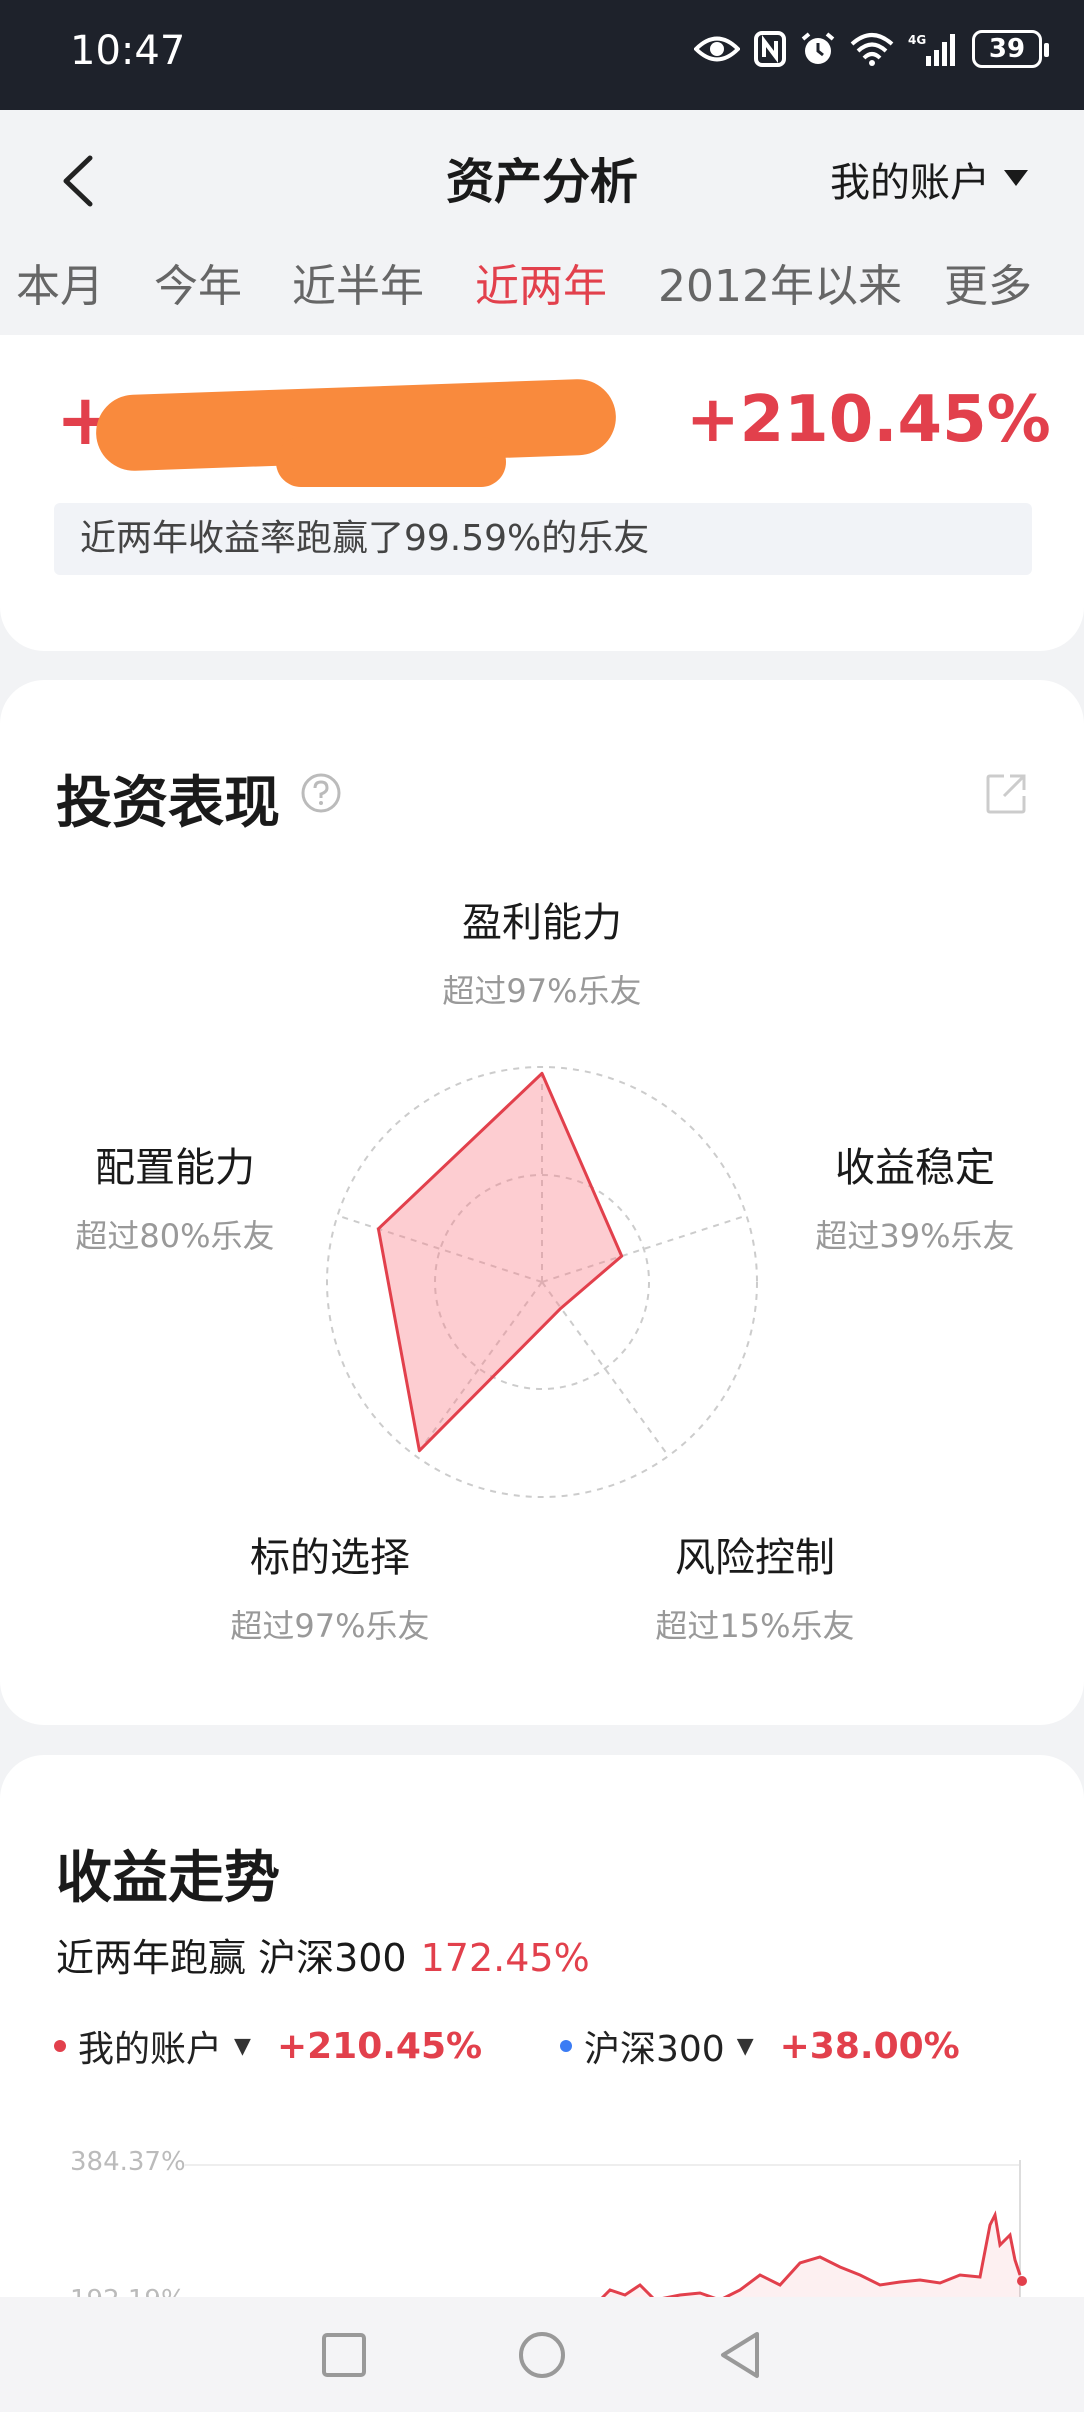 Image resolution: width=1084 pixels, height=2412 pixels. Describe the element at coordinates (818, 48) in the screenshot. I see `alarm-icon` at that location.